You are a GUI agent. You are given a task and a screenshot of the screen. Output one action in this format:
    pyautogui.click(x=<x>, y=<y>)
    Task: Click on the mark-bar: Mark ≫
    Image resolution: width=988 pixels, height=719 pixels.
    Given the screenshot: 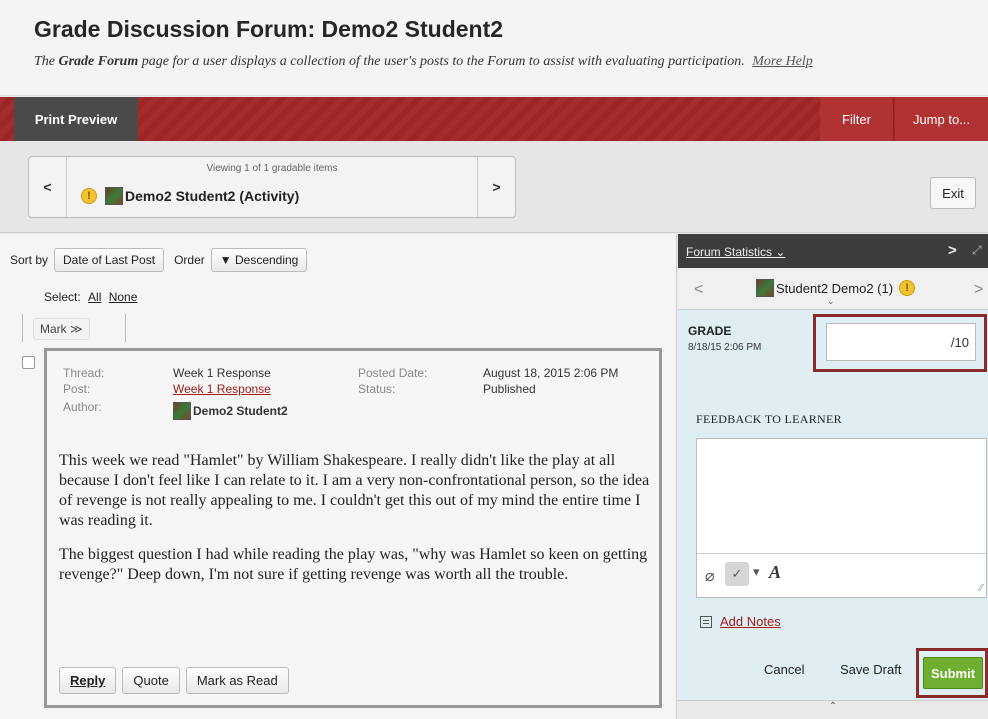 What is the action you would take?
    pyautogui.click(x=74, y=328)
    